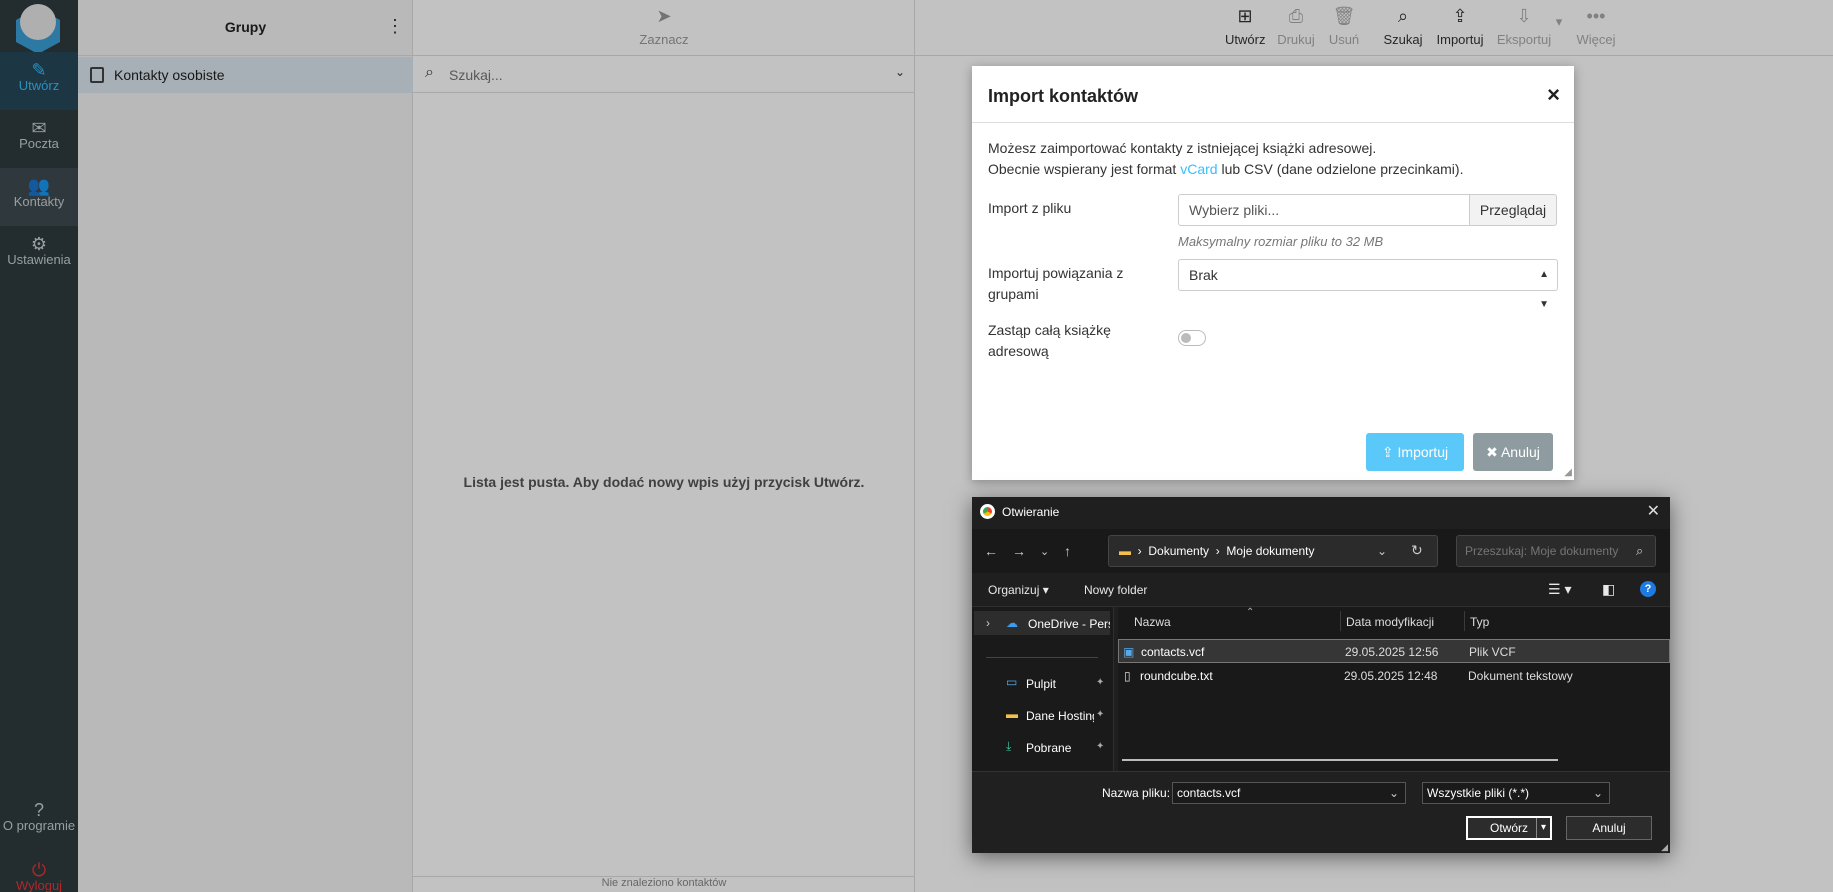  What do you see at coordinates (1321, 590) in the screenshot?
I see `file-command-bar: Organizuj ▾ Nowy folder ☰ ▾ ◧ ?` at bounding box center [1321, 590].